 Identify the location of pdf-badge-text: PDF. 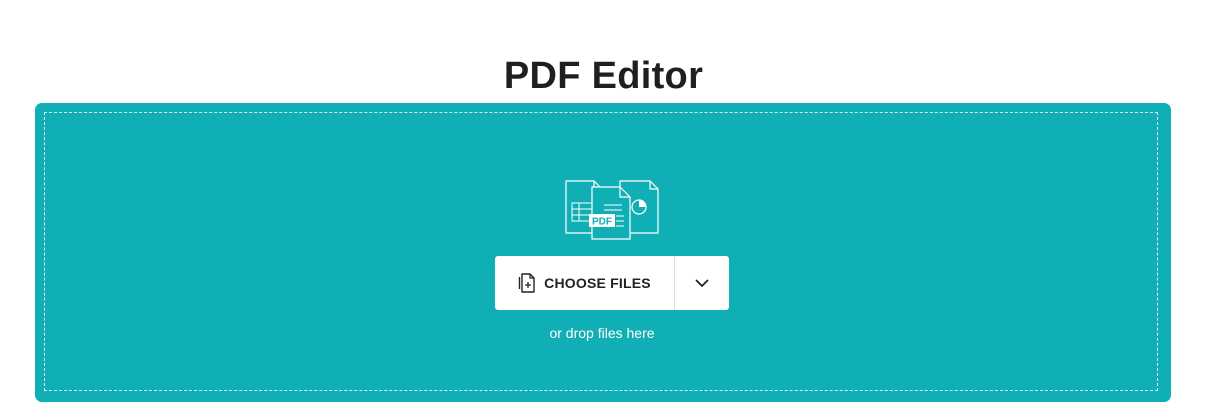
(602, 222).